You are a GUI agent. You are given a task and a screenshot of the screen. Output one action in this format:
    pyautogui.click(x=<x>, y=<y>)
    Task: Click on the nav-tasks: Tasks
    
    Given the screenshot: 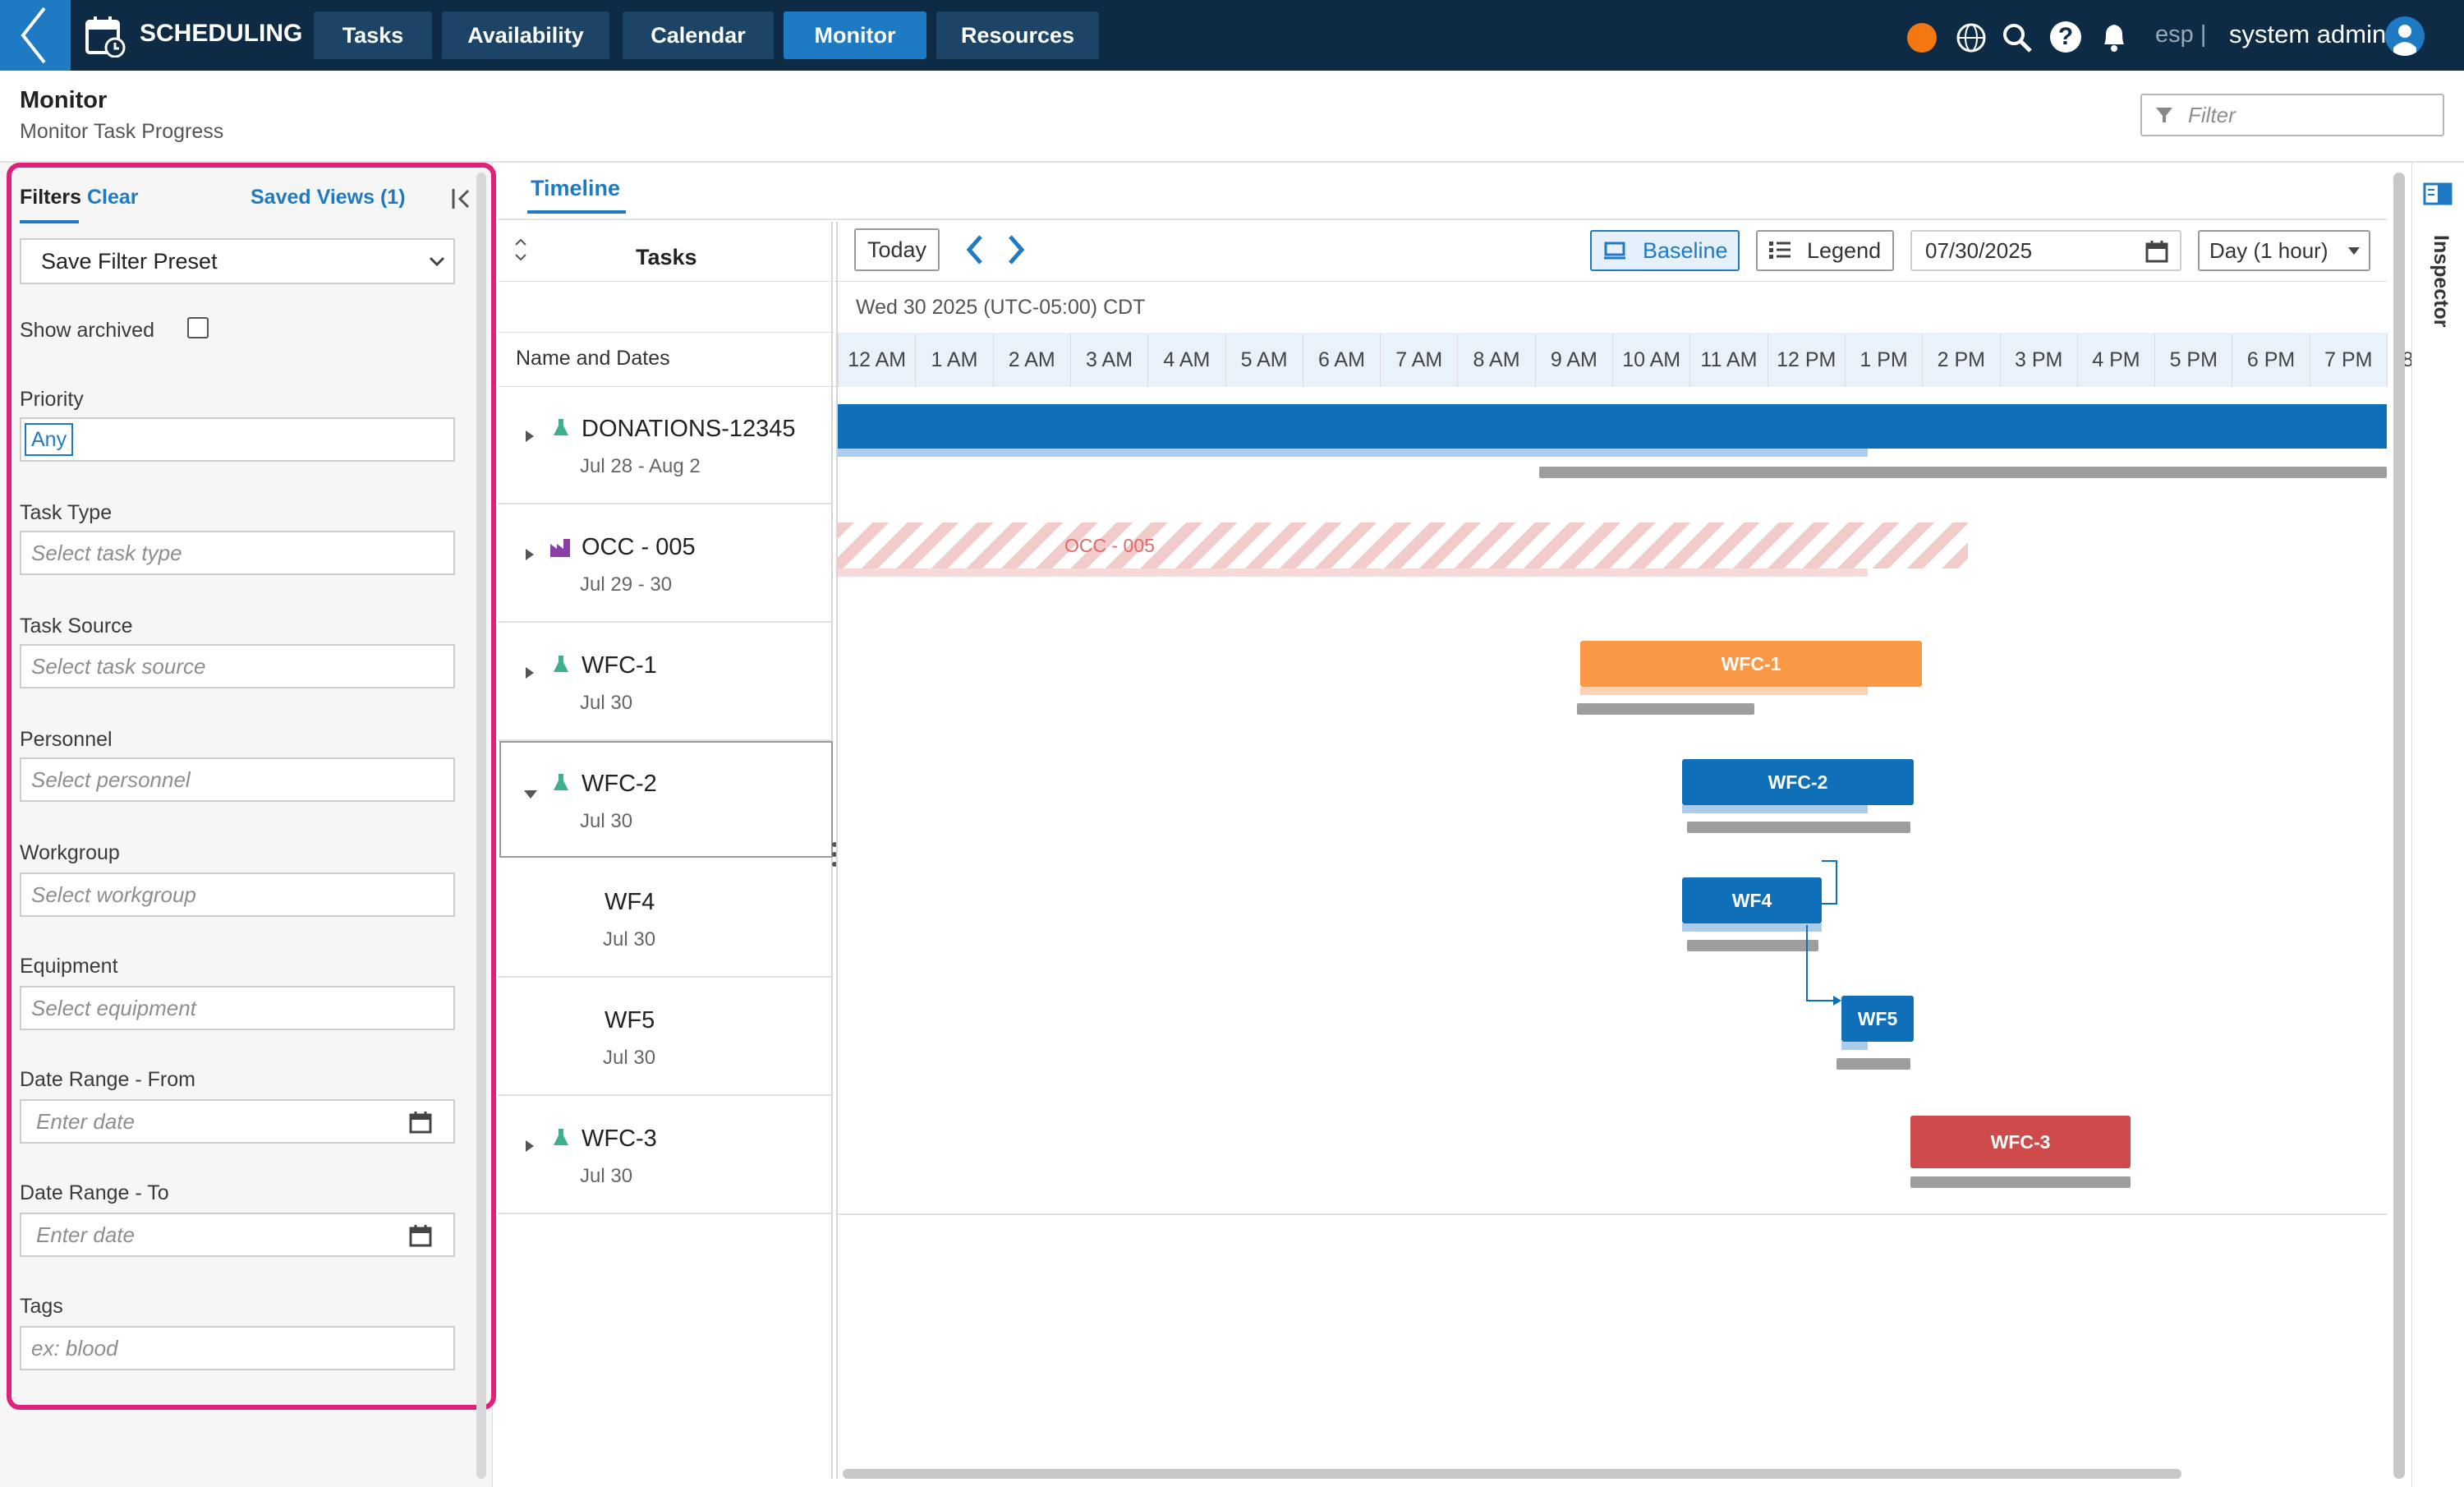 What is the action you would take?
    pyautogui.click(x=373, y=35)
    